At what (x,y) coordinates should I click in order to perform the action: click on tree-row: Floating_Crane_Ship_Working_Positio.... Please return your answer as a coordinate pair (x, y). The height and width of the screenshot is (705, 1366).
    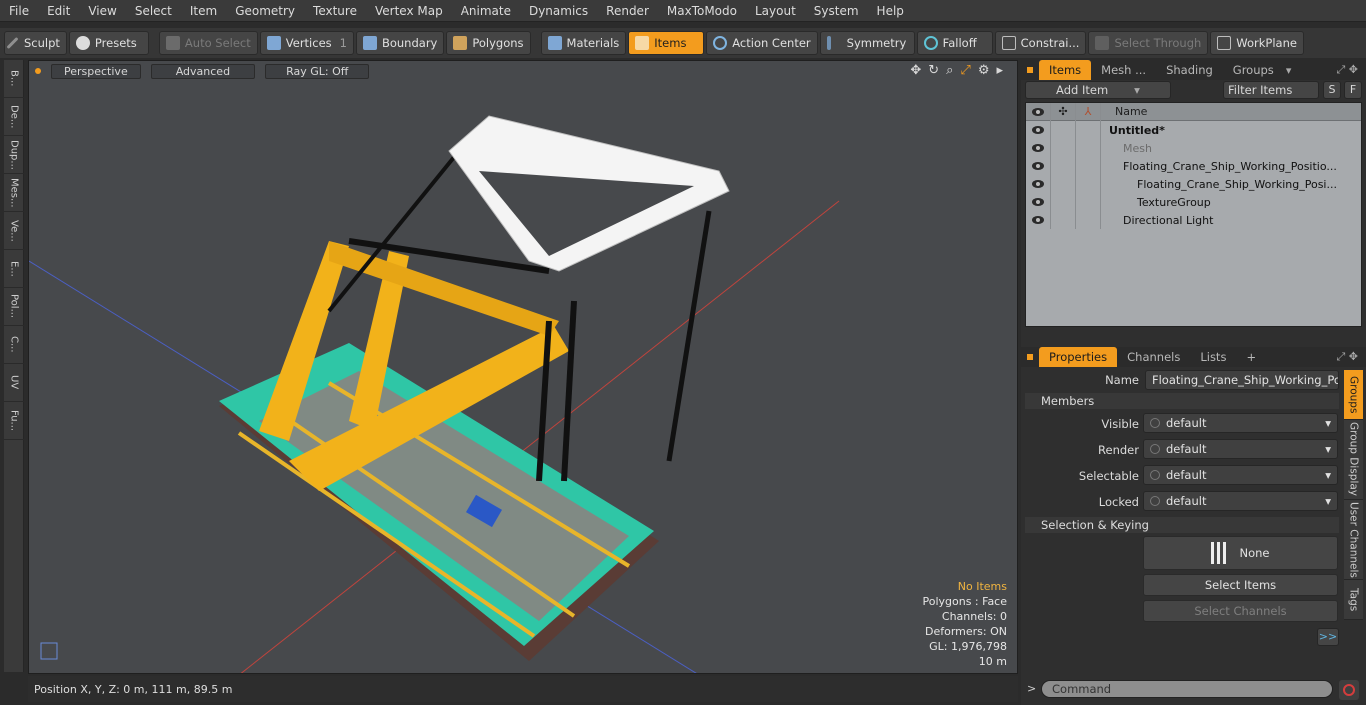
    Looking at the image, I should click on (1193, 166).